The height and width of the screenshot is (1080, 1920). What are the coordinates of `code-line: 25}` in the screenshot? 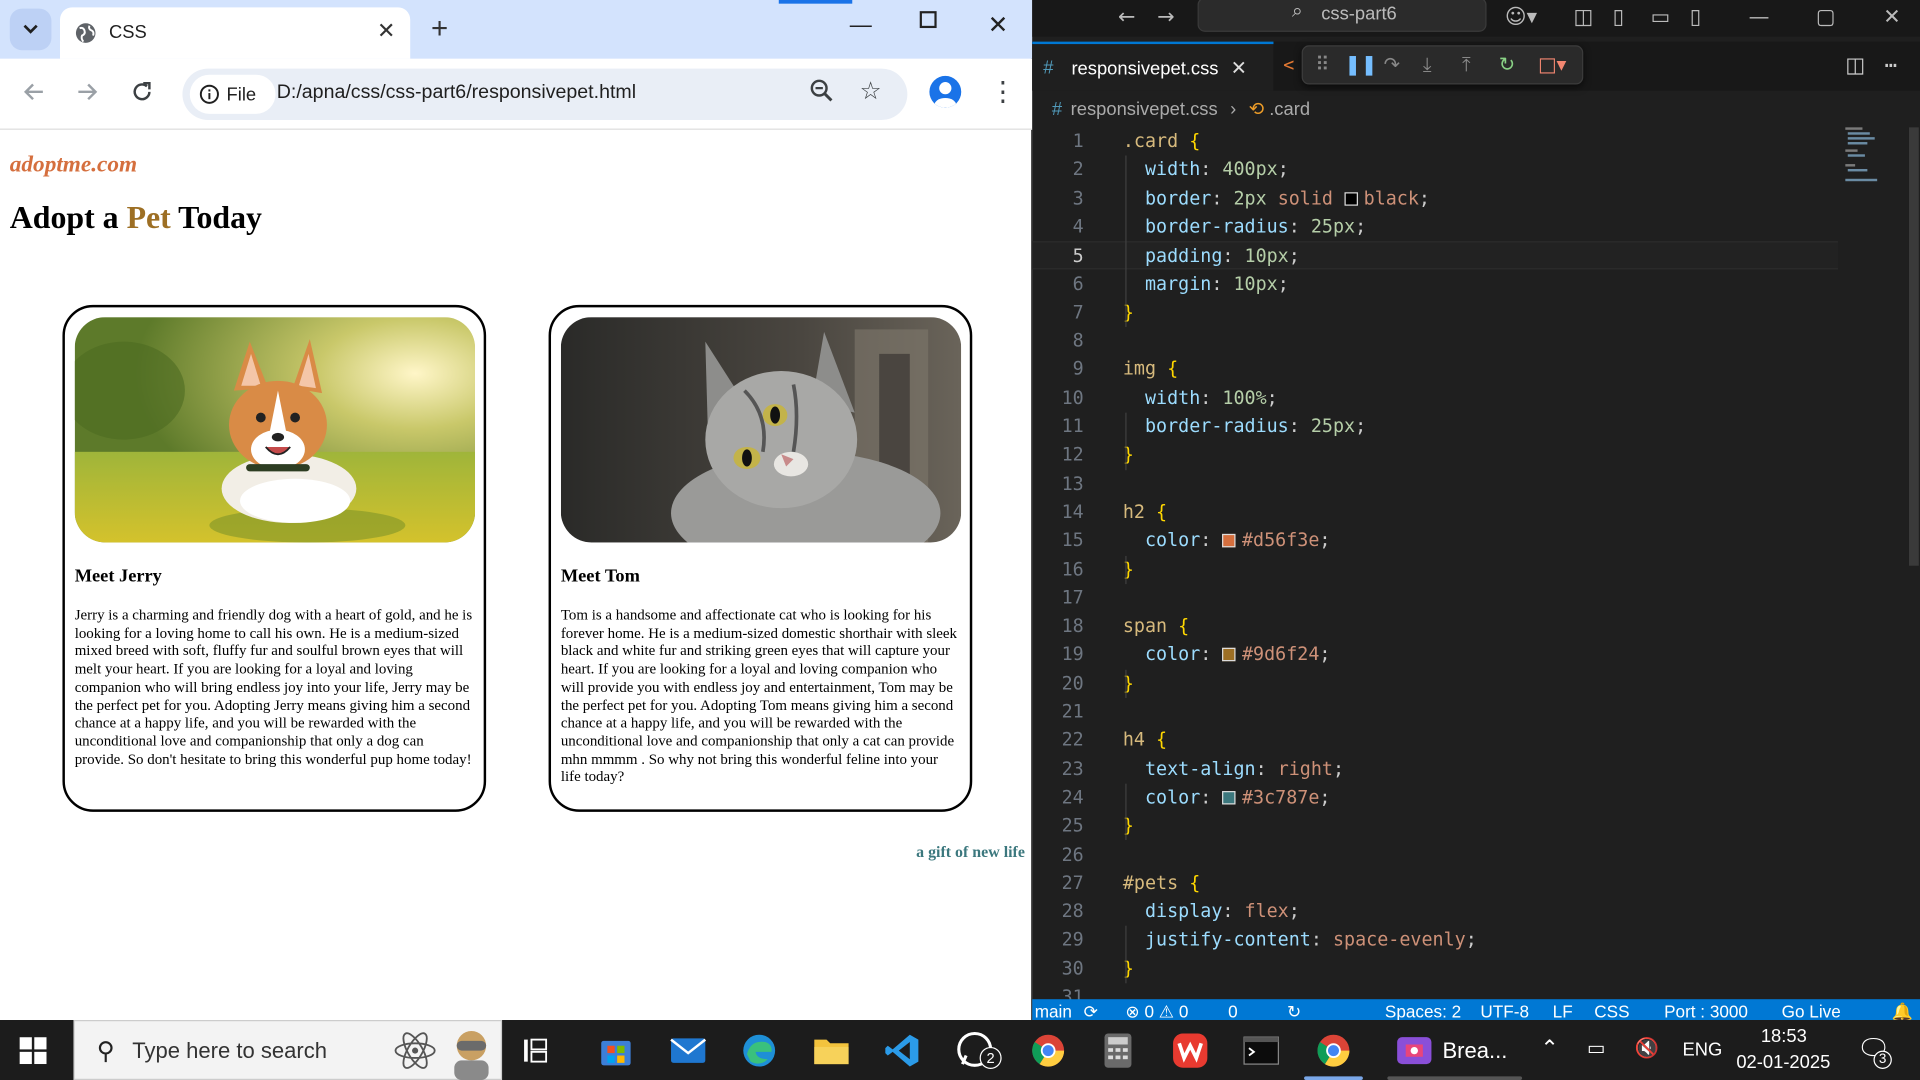 It's located at (1435, 826).